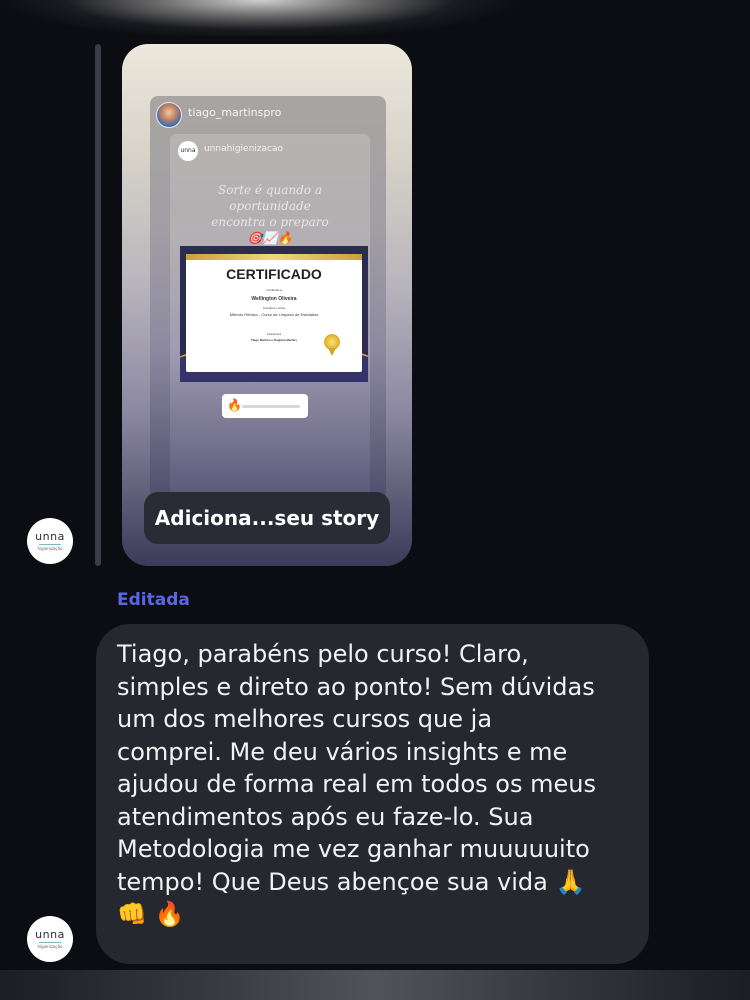 This screenshot has width=750, height=1000. What do you see at coordinates (169, 115) in the screenshot?
I see `story-author-avatar` at bounding box center [169, 115].